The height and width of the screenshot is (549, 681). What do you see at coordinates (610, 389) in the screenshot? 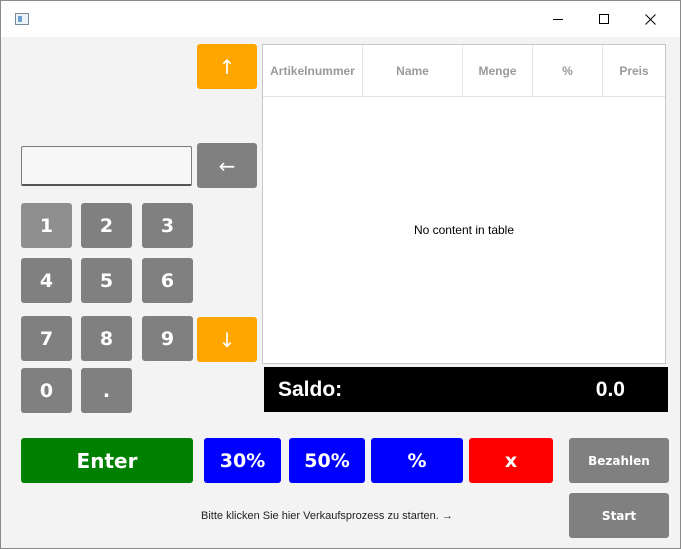
I see `saldo-value: 0.0` at bounding box center [610, 389].